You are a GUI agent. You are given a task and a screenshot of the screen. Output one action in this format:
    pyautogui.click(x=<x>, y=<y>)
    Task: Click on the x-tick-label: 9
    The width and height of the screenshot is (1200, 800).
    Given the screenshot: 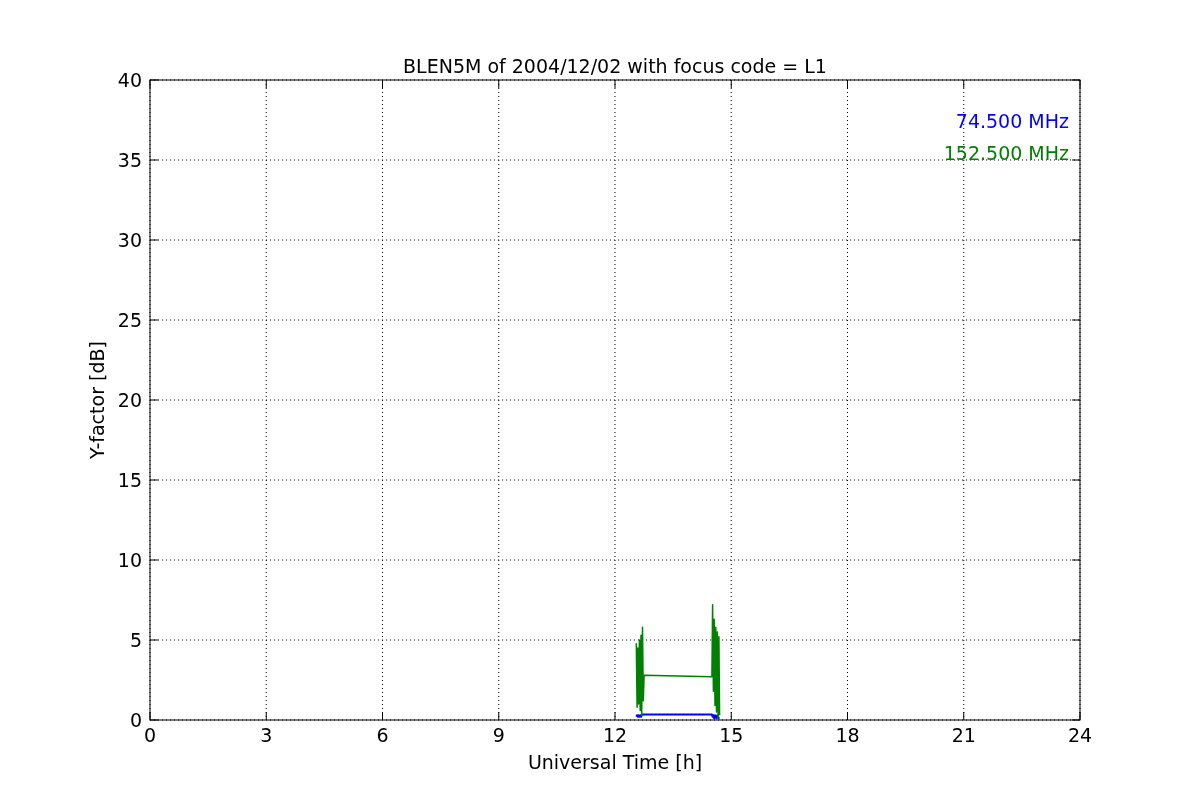 What is the action you would take?
    pyautogui.click(x=498, y=735)
    